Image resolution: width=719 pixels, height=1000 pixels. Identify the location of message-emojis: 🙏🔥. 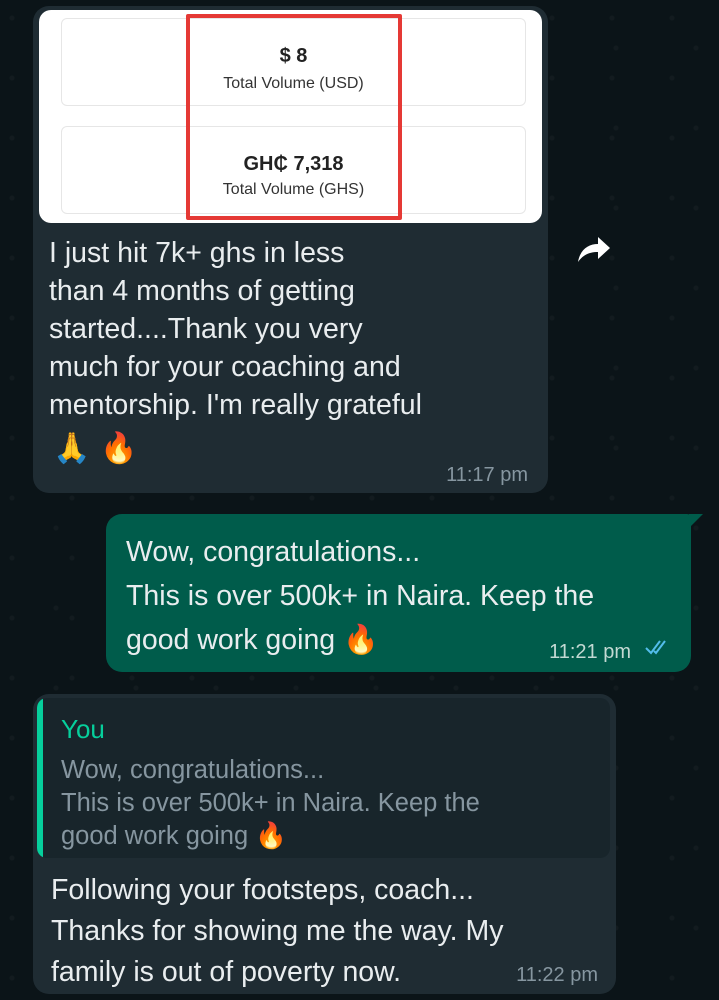
(100, 448).